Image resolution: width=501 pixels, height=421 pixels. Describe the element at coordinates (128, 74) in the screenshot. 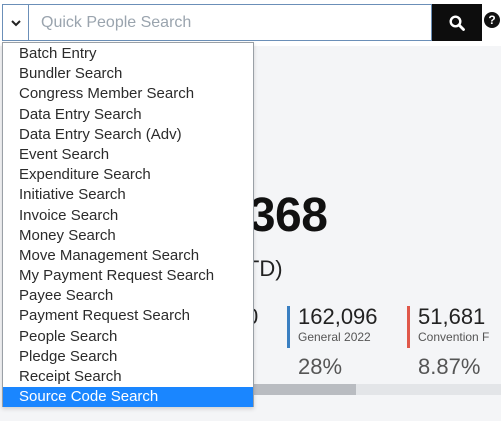

I see `menu-item-bundler-search: Bundler Search` at that location.